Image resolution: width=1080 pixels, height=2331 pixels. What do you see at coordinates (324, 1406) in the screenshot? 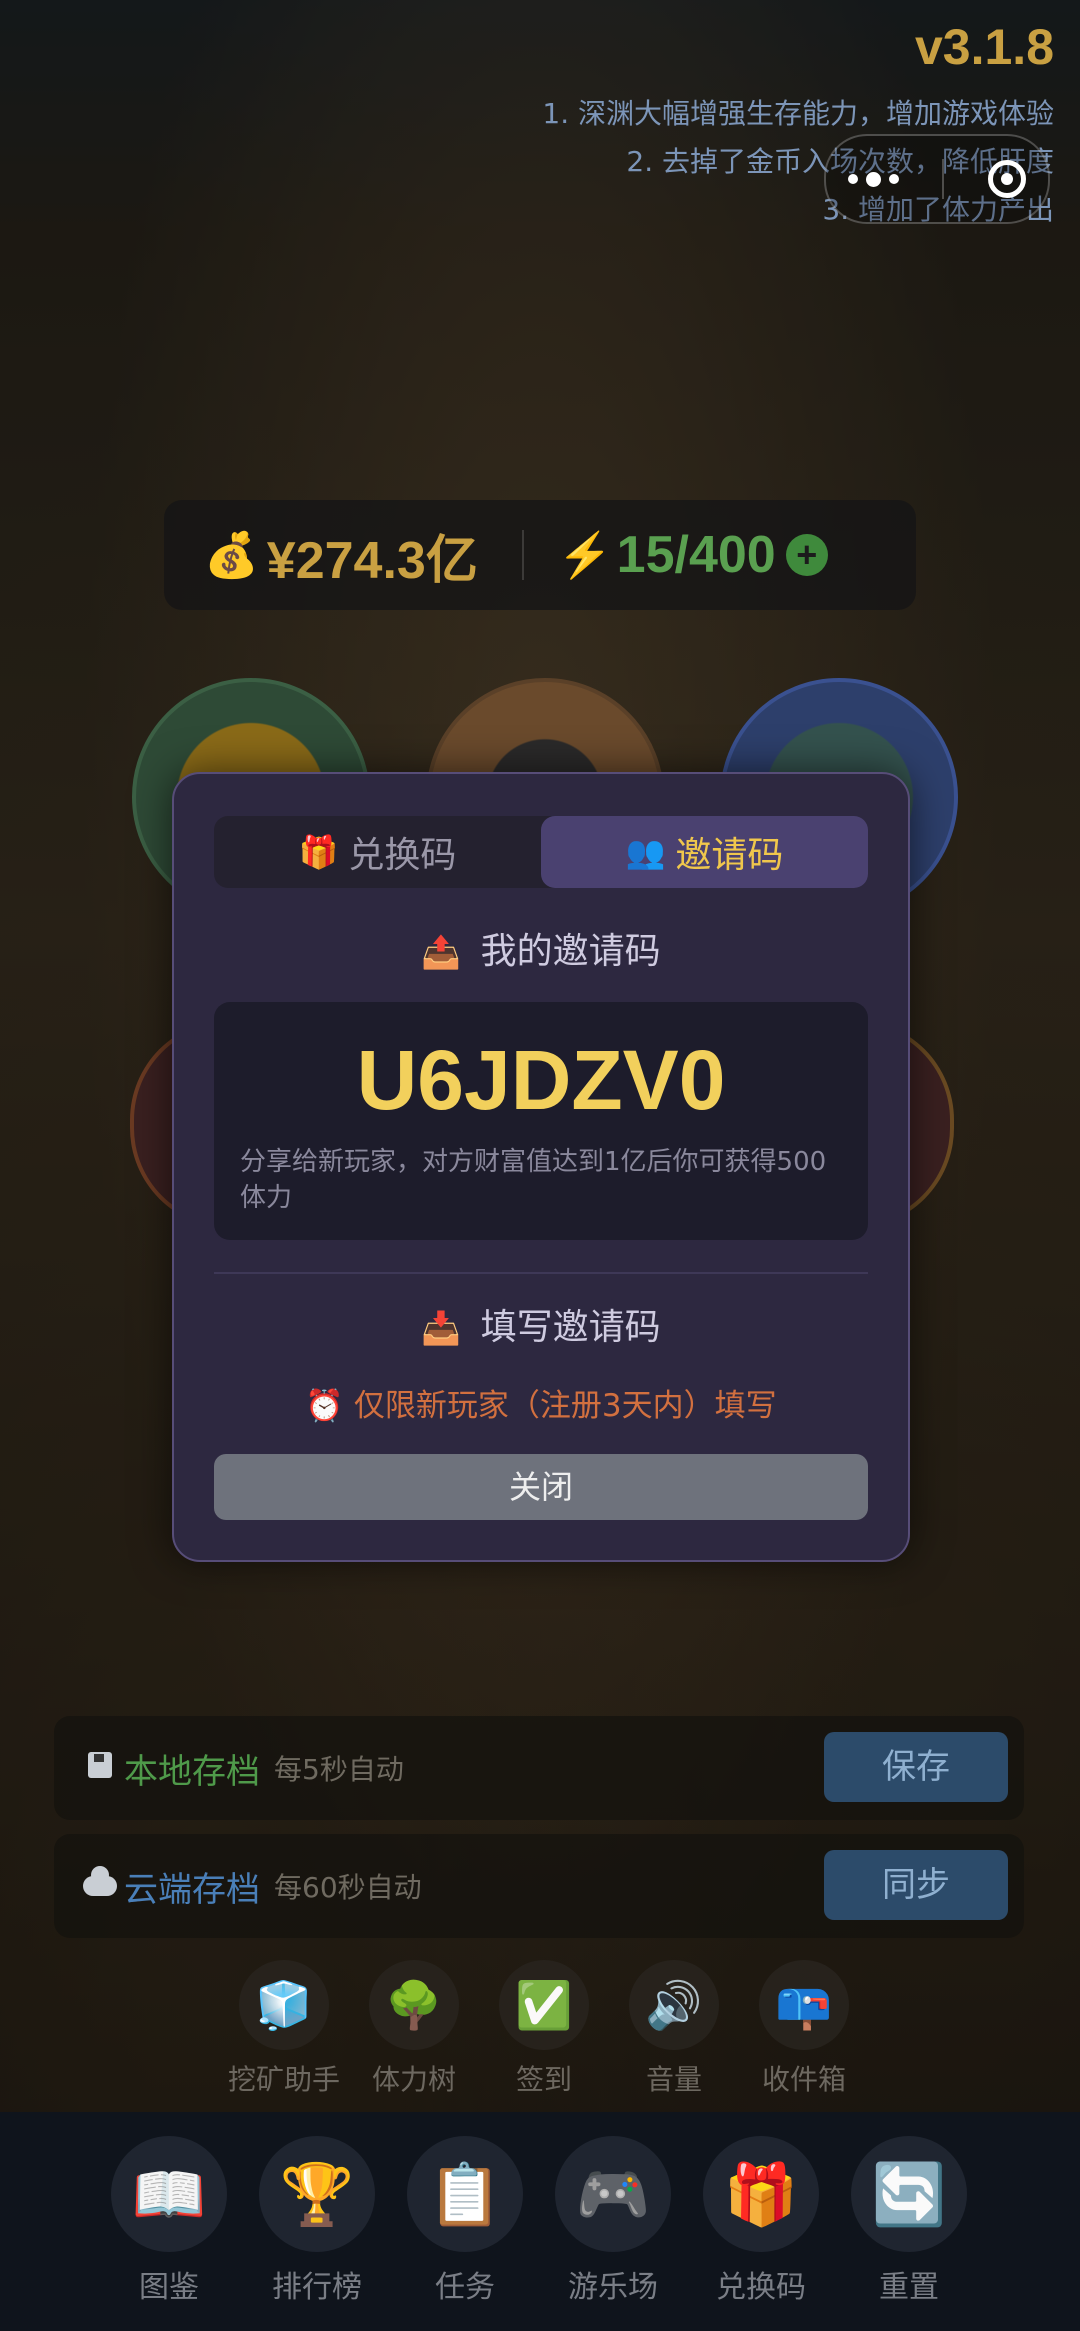
I see `alarm-clock-icon: ⏰` at bounding box center [324, 1406].